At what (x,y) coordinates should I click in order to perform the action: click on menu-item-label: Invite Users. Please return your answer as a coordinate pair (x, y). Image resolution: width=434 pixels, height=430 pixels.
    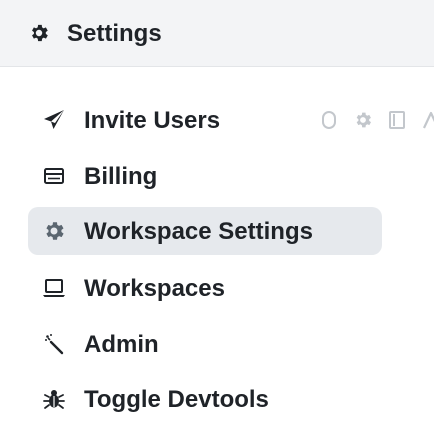
    Looking at the image, I should click on (152, 120).